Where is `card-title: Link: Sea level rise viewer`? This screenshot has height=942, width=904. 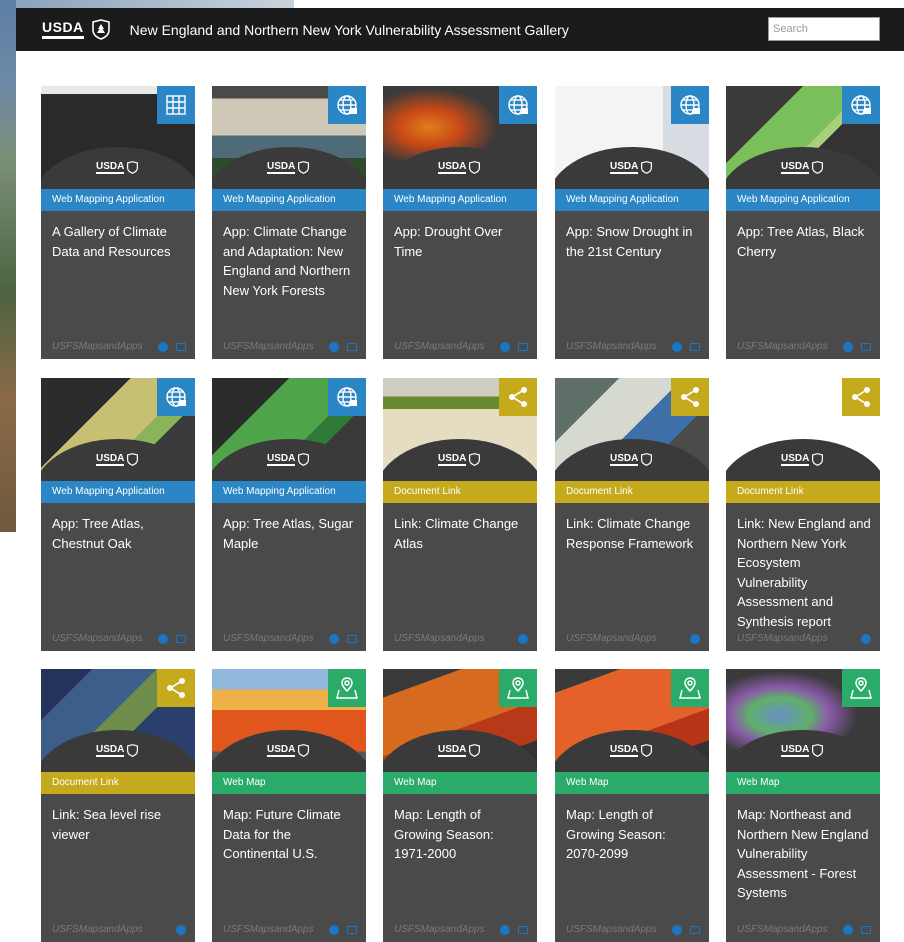 card-title: Link: Sea level rise viewer is located at coordinates (120, 824).